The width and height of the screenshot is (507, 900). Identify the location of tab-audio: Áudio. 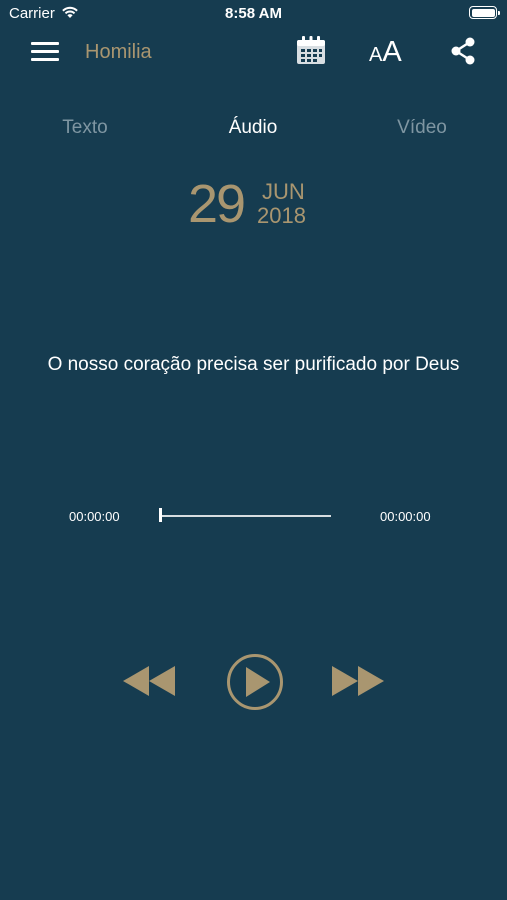
(253, 128).